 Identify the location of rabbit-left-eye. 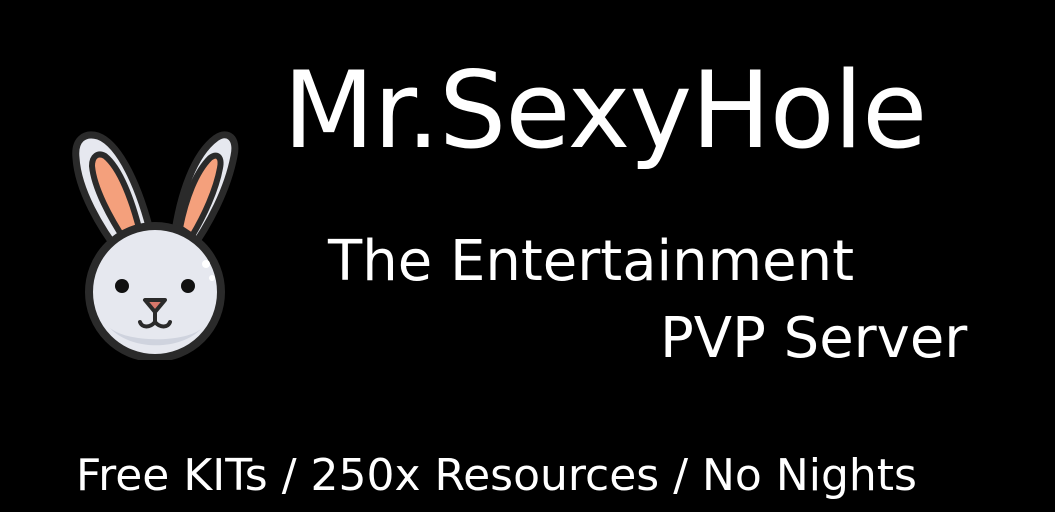
(122, 286).